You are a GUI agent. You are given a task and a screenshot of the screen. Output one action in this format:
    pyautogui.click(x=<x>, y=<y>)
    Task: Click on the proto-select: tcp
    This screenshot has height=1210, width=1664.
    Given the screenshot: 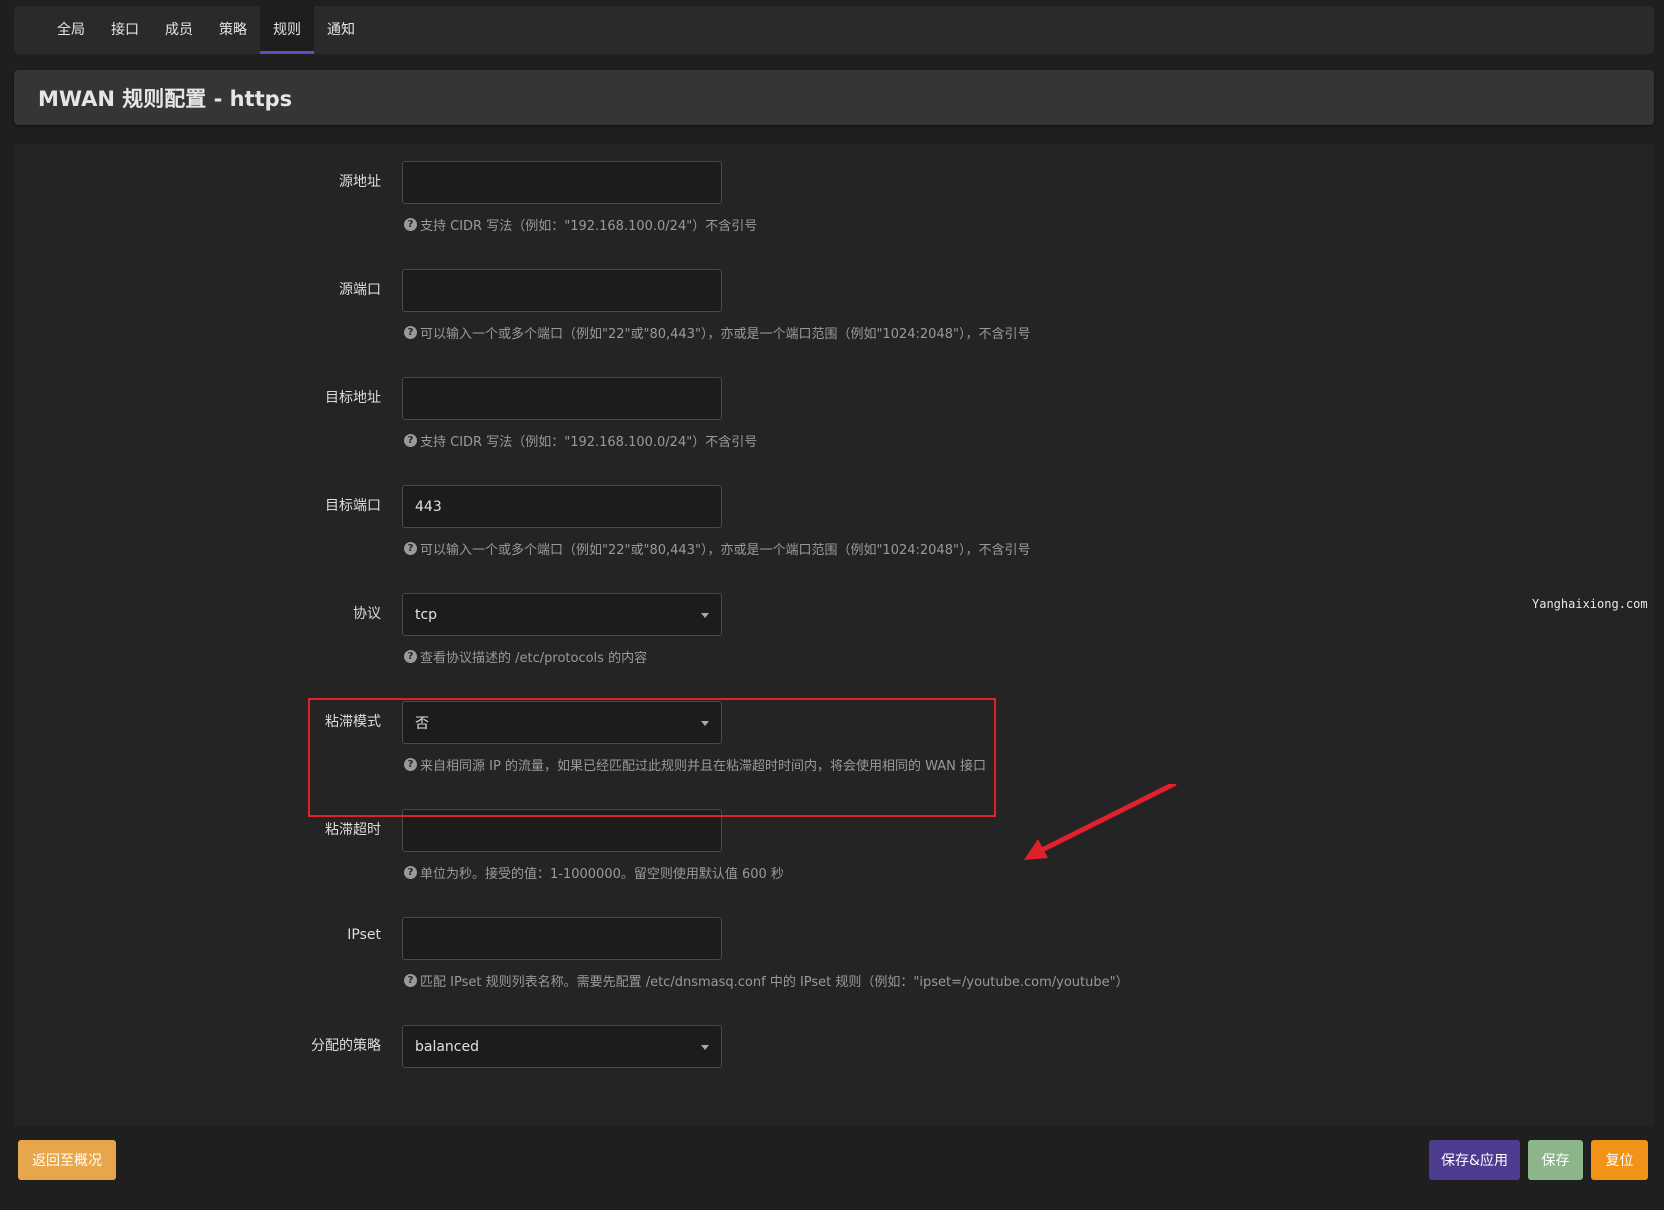 What is the action you would take?
    pyautogui.click(x=562, y=614)
    